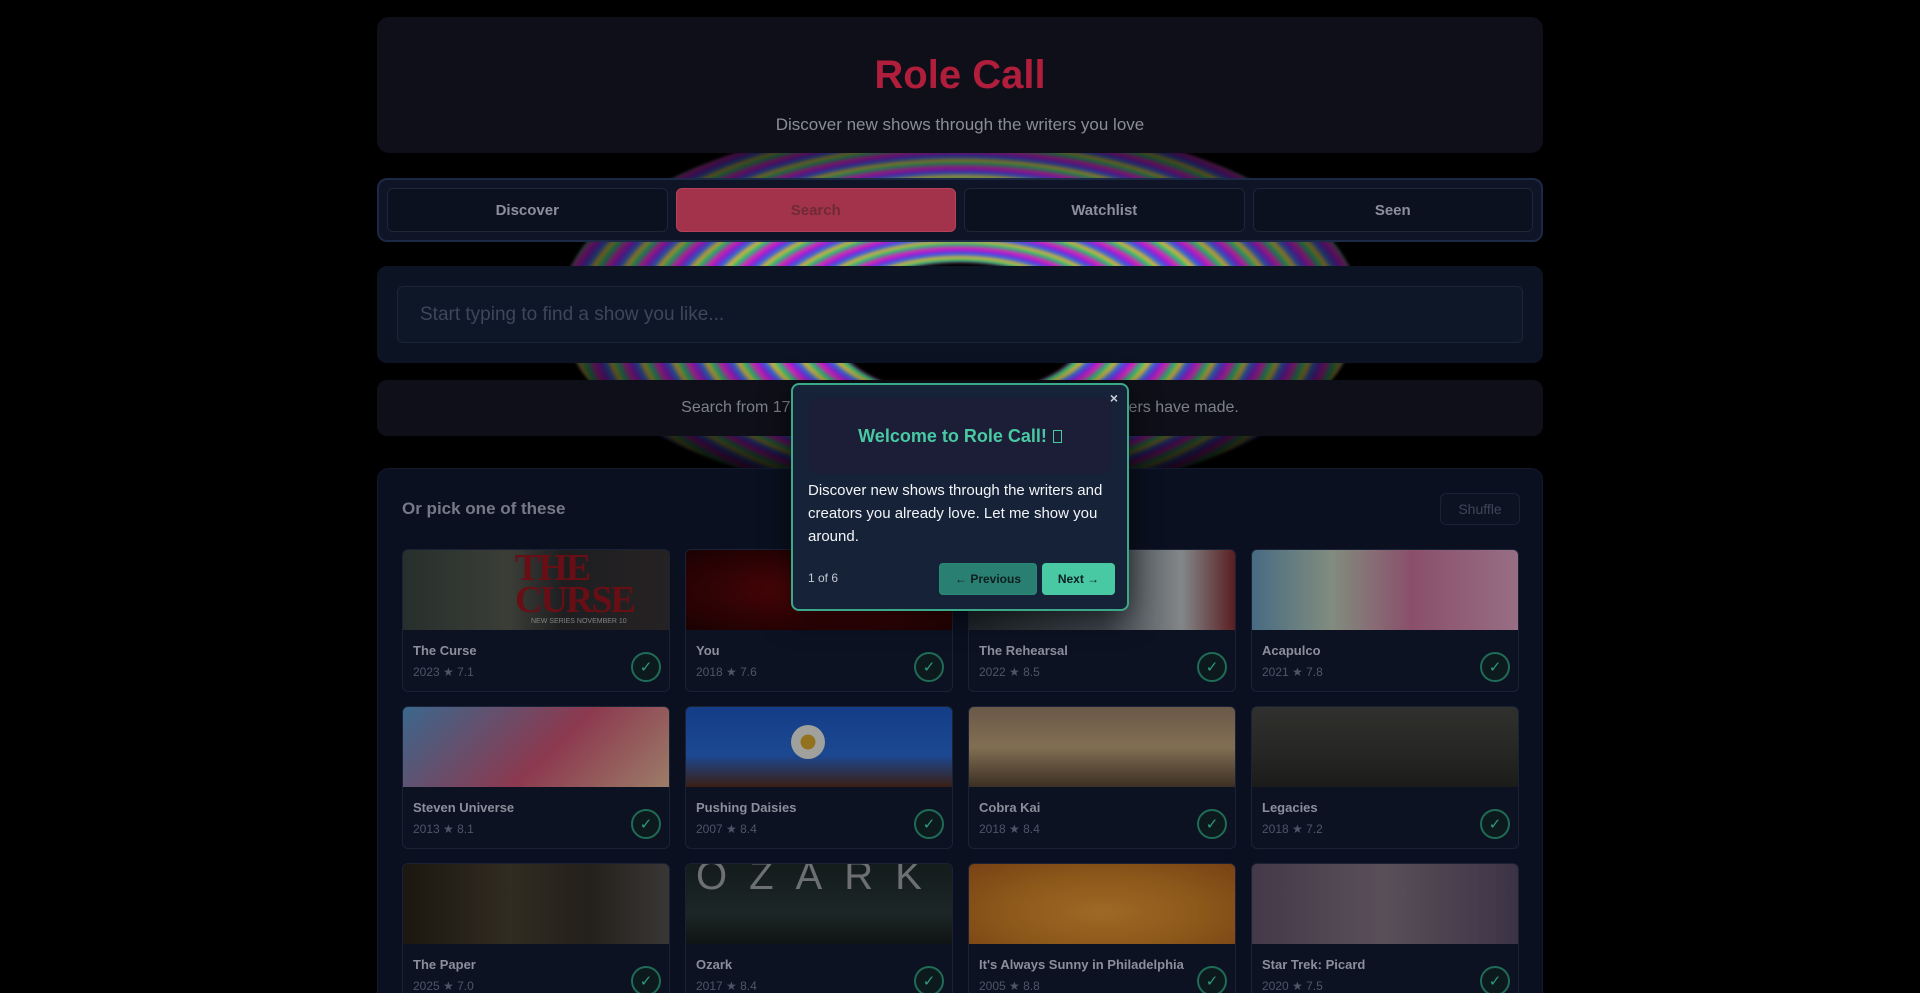  What do you see at coordinates (1314, 964) in the screenshot?
I see `show-title: Star Trek: Picard` at bounding box center [1314, 964].